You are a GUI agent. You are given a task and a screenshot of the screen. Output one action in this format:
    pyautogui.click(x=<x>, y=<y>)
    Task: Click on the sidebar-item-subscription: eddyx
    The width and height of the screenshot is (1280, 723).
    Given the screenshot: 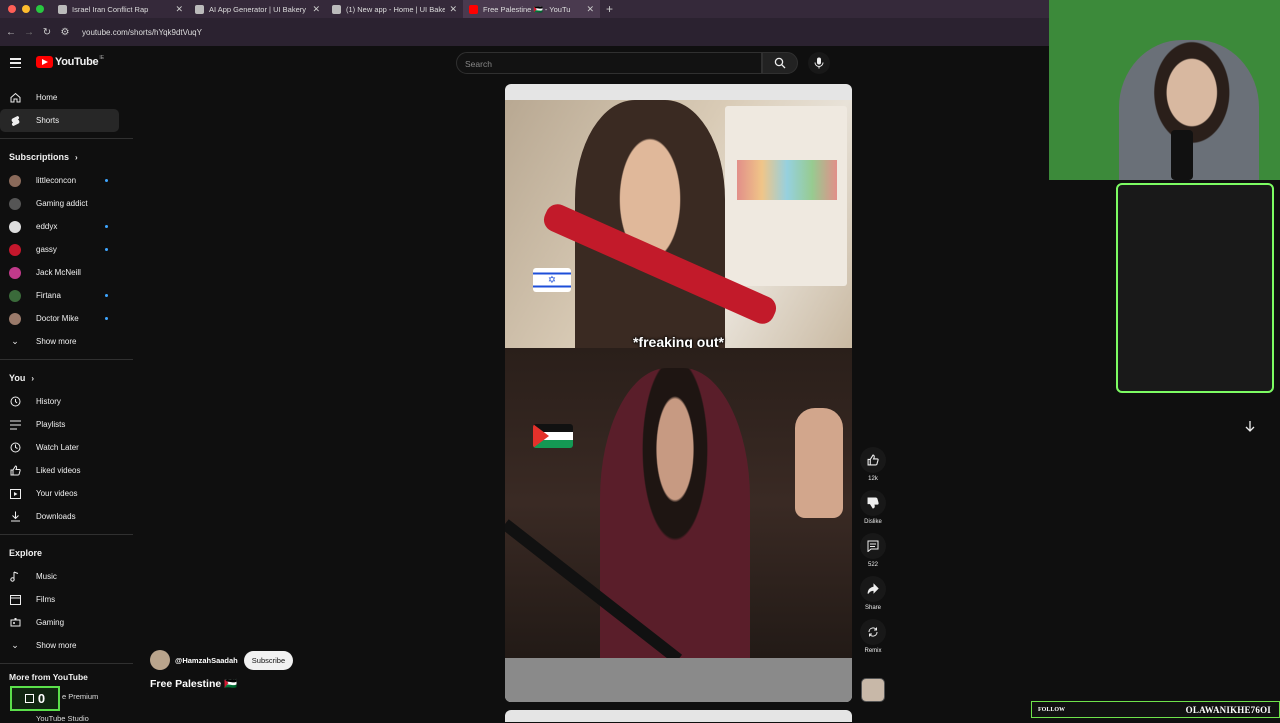 What is the action you would take?
    pyautogui.click(x=67, y=226)
    